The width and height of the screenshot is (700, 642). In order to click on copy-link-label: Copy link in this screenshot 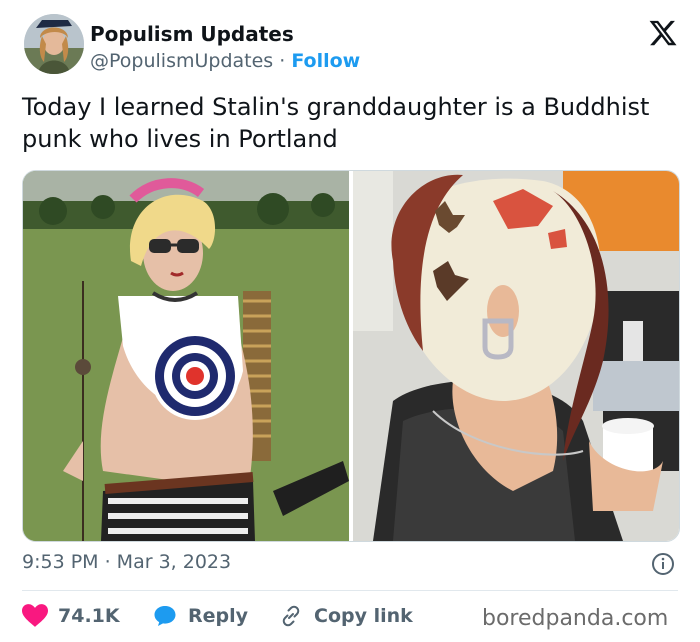, I will do `click(363, 616)`.